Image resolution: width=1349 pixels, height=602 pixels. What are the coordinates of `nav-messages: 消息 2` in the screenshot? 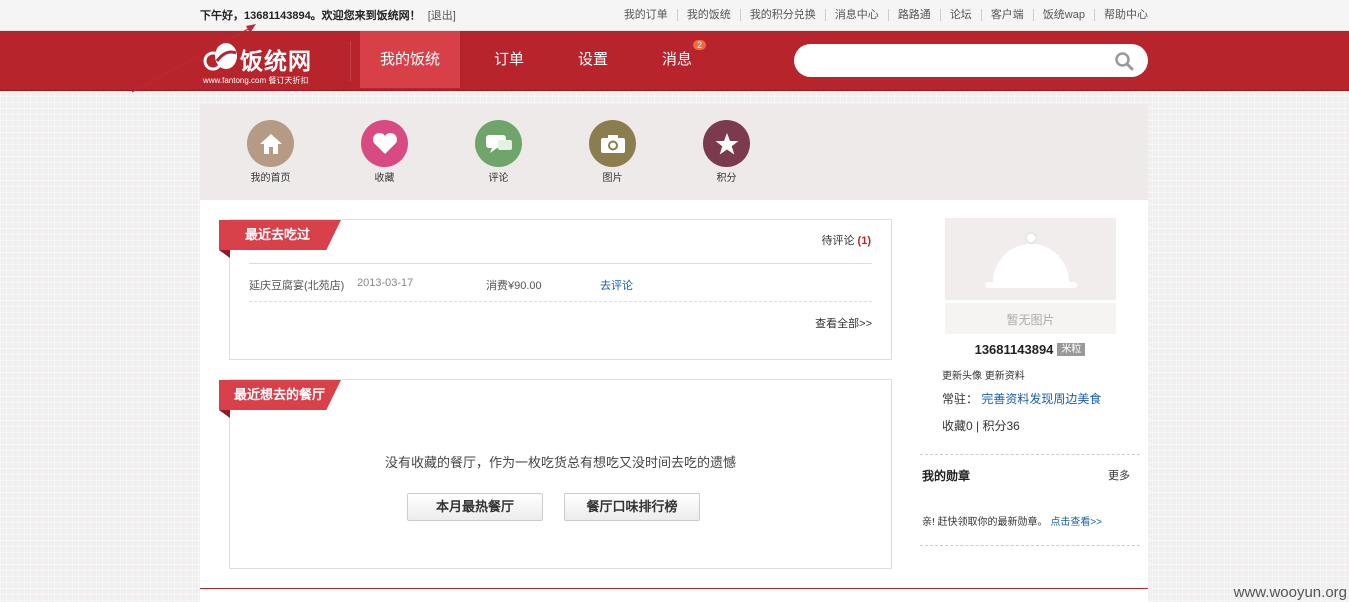 It's located at (677, 59).